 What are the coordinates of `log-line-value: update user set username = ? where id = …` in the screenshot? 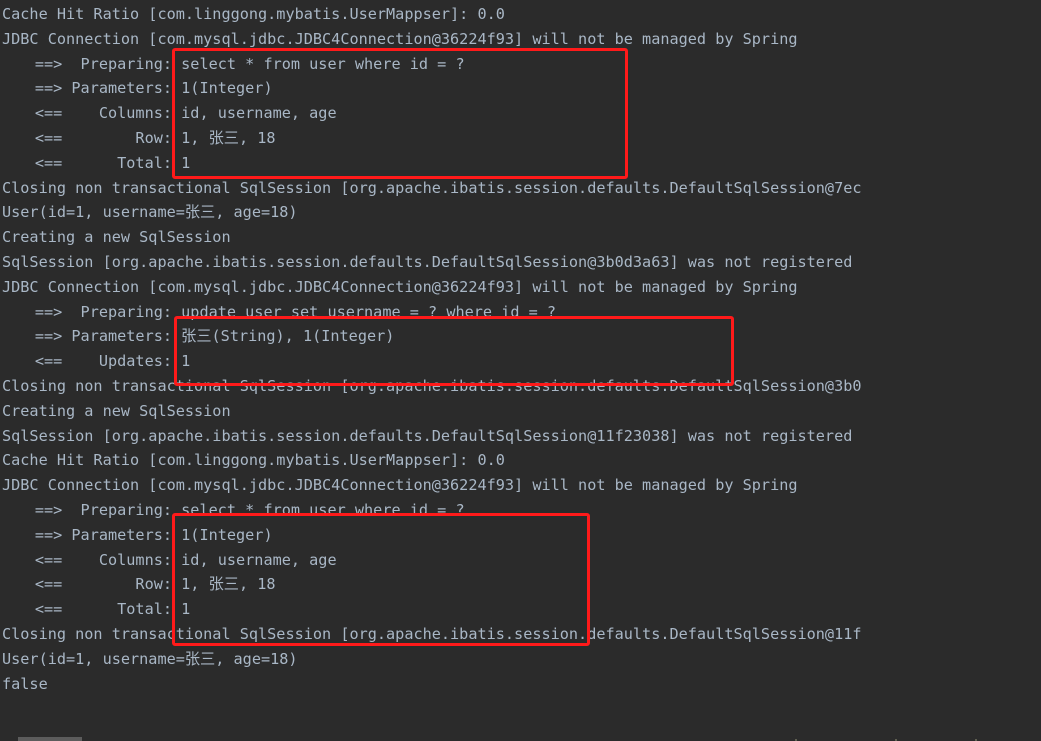 It's located at (369, 311).